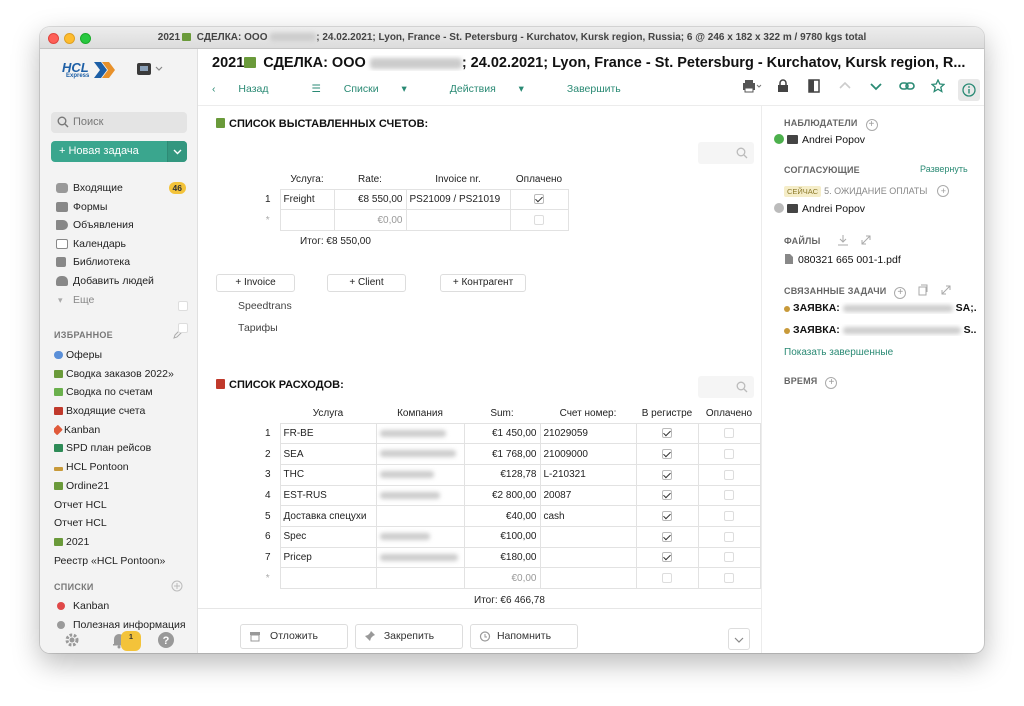 This screenshot has width=1024, height=706. What do you see at coordinates (412, 199) in the screenshot?
I see `table-row: 1 Freight €8 550,00 PS21009 / PS21019` at bounding box center [412, 199].